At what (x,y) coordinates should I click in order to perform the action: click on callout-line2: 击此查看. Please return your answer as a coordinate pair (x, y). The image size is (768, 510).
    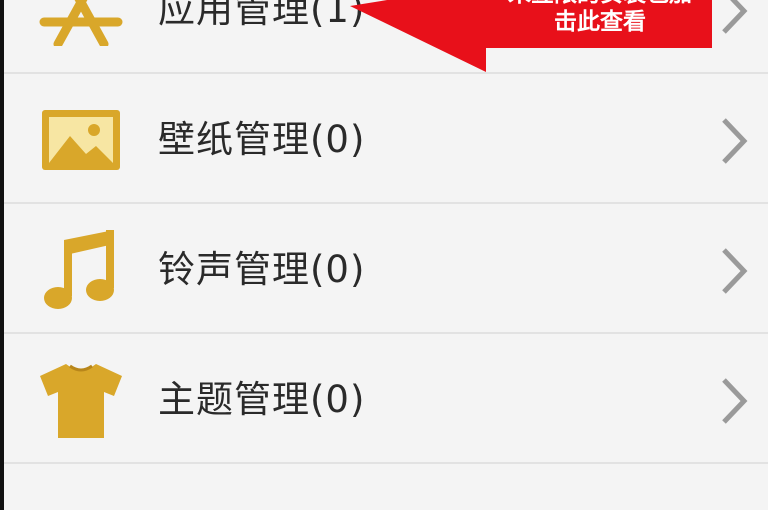
    Looking at the image, I should click on (600, 22).